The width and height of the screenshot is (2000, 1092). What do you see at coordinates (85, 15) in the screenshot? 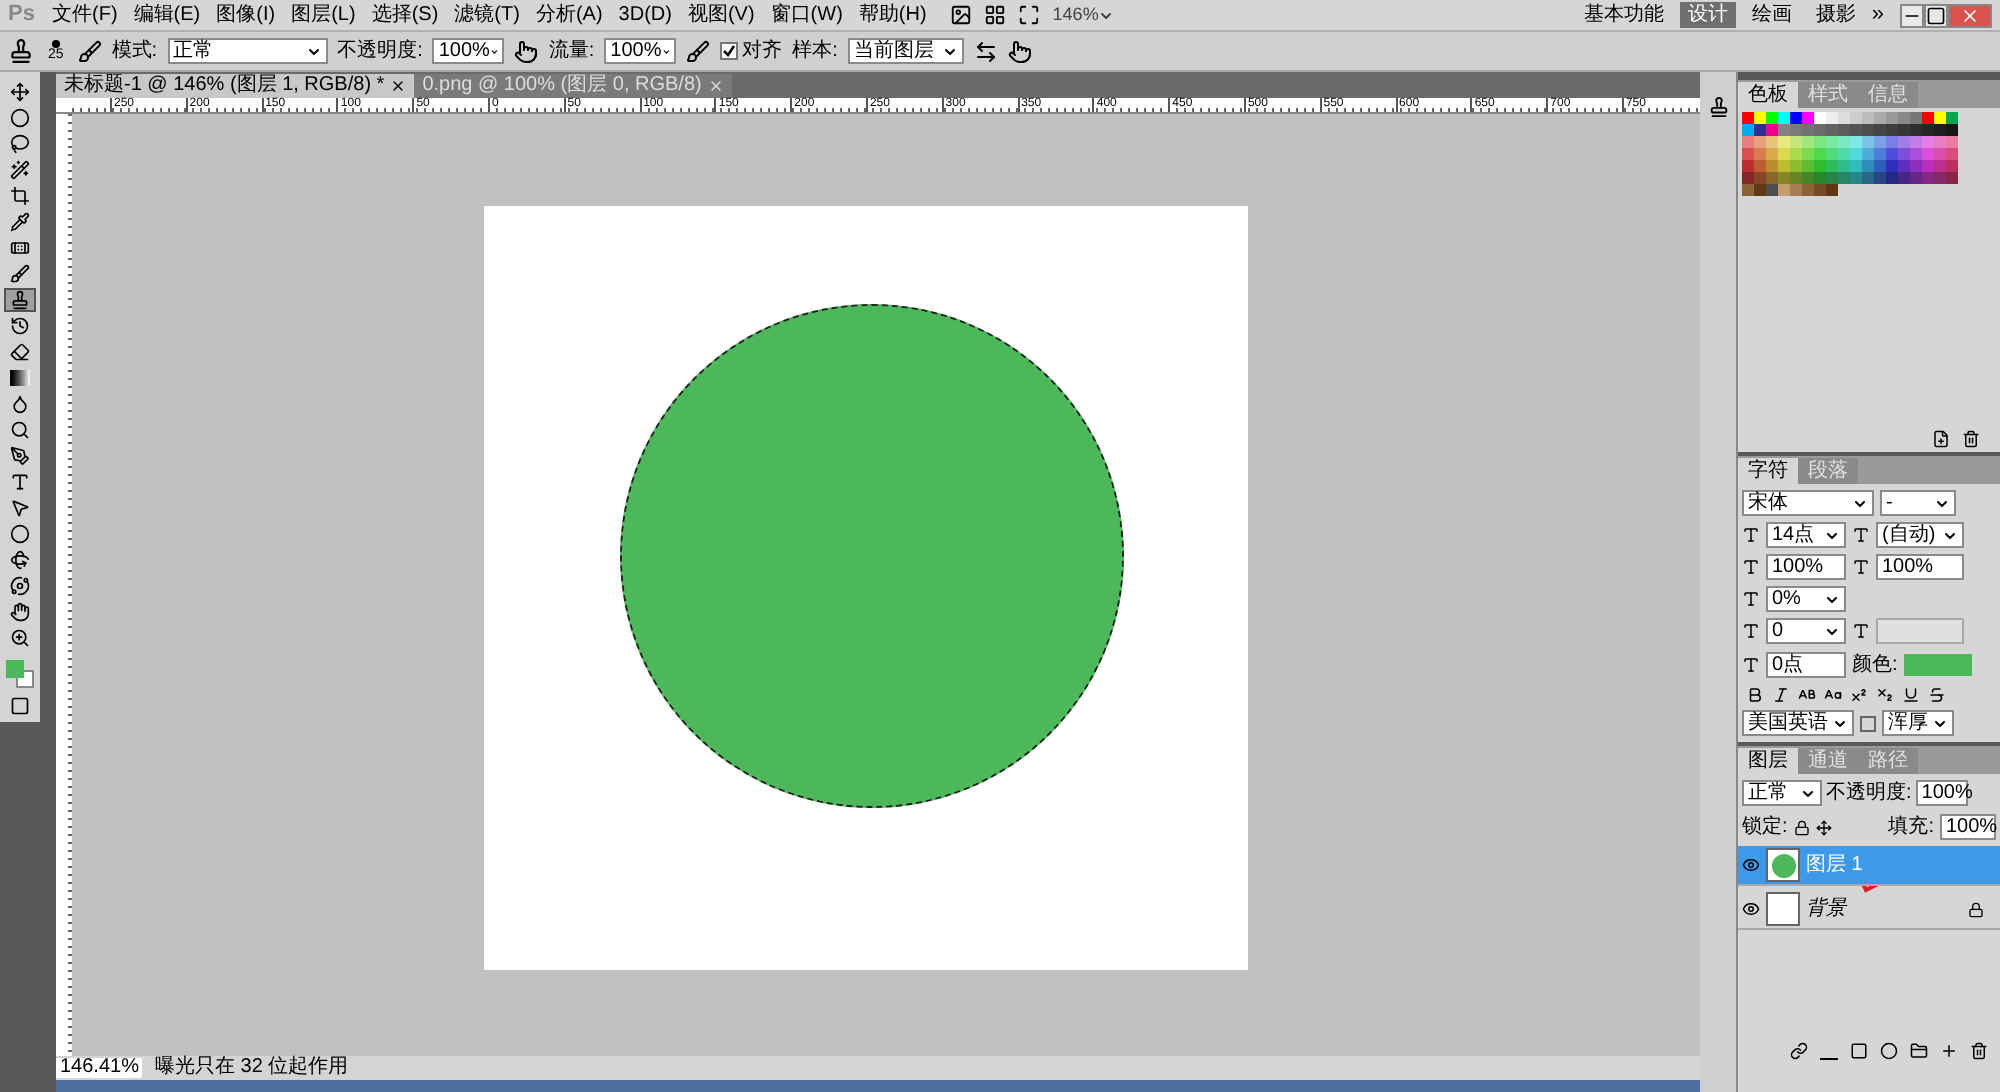
I see `menu-item: 文件(F)` at bounding box center [85, 15].